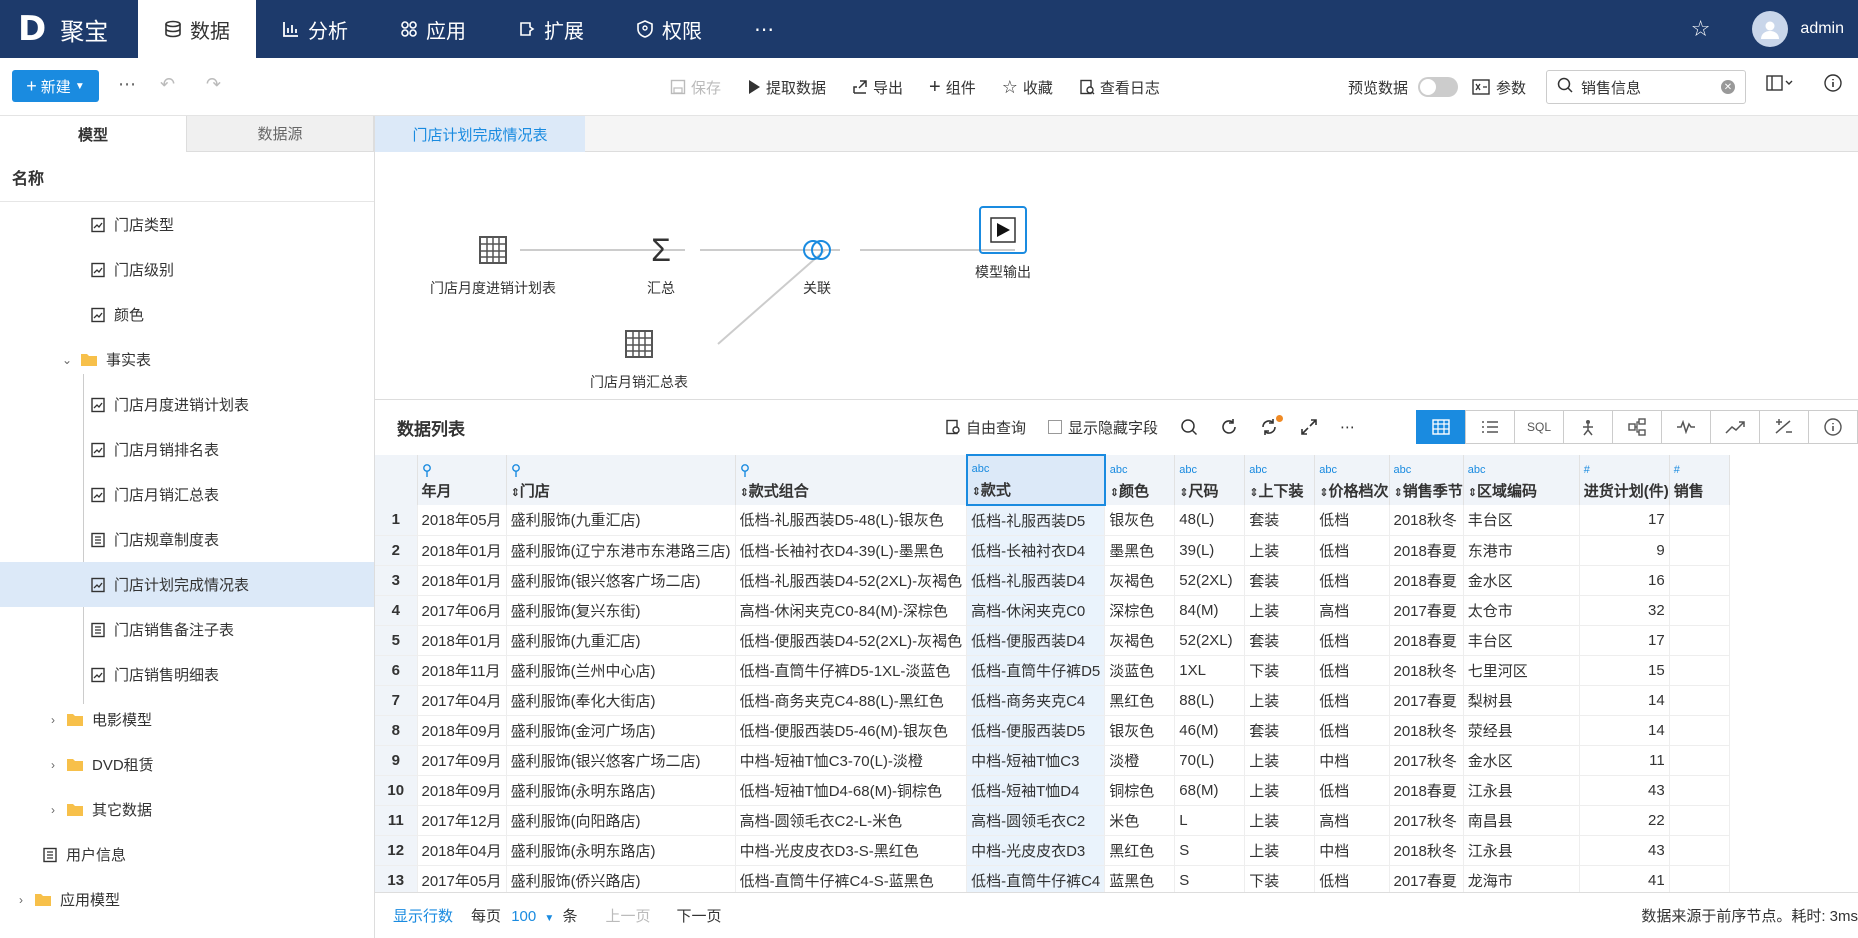 The width and height of the screenshot is (1858, 938). I want to click on table-cell: 2017年06月, so click(462, 610).